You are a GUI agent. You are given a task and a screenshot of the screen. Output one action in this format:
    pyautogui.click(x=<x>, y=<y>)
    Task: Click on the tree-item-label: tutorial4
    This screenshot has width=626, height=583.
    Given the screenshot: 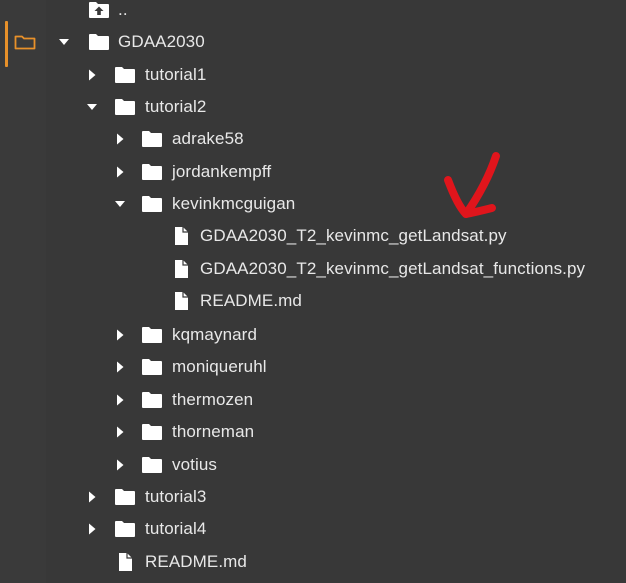 What is the action you would take?
    pyautogui.click(x=176, y=528)
    